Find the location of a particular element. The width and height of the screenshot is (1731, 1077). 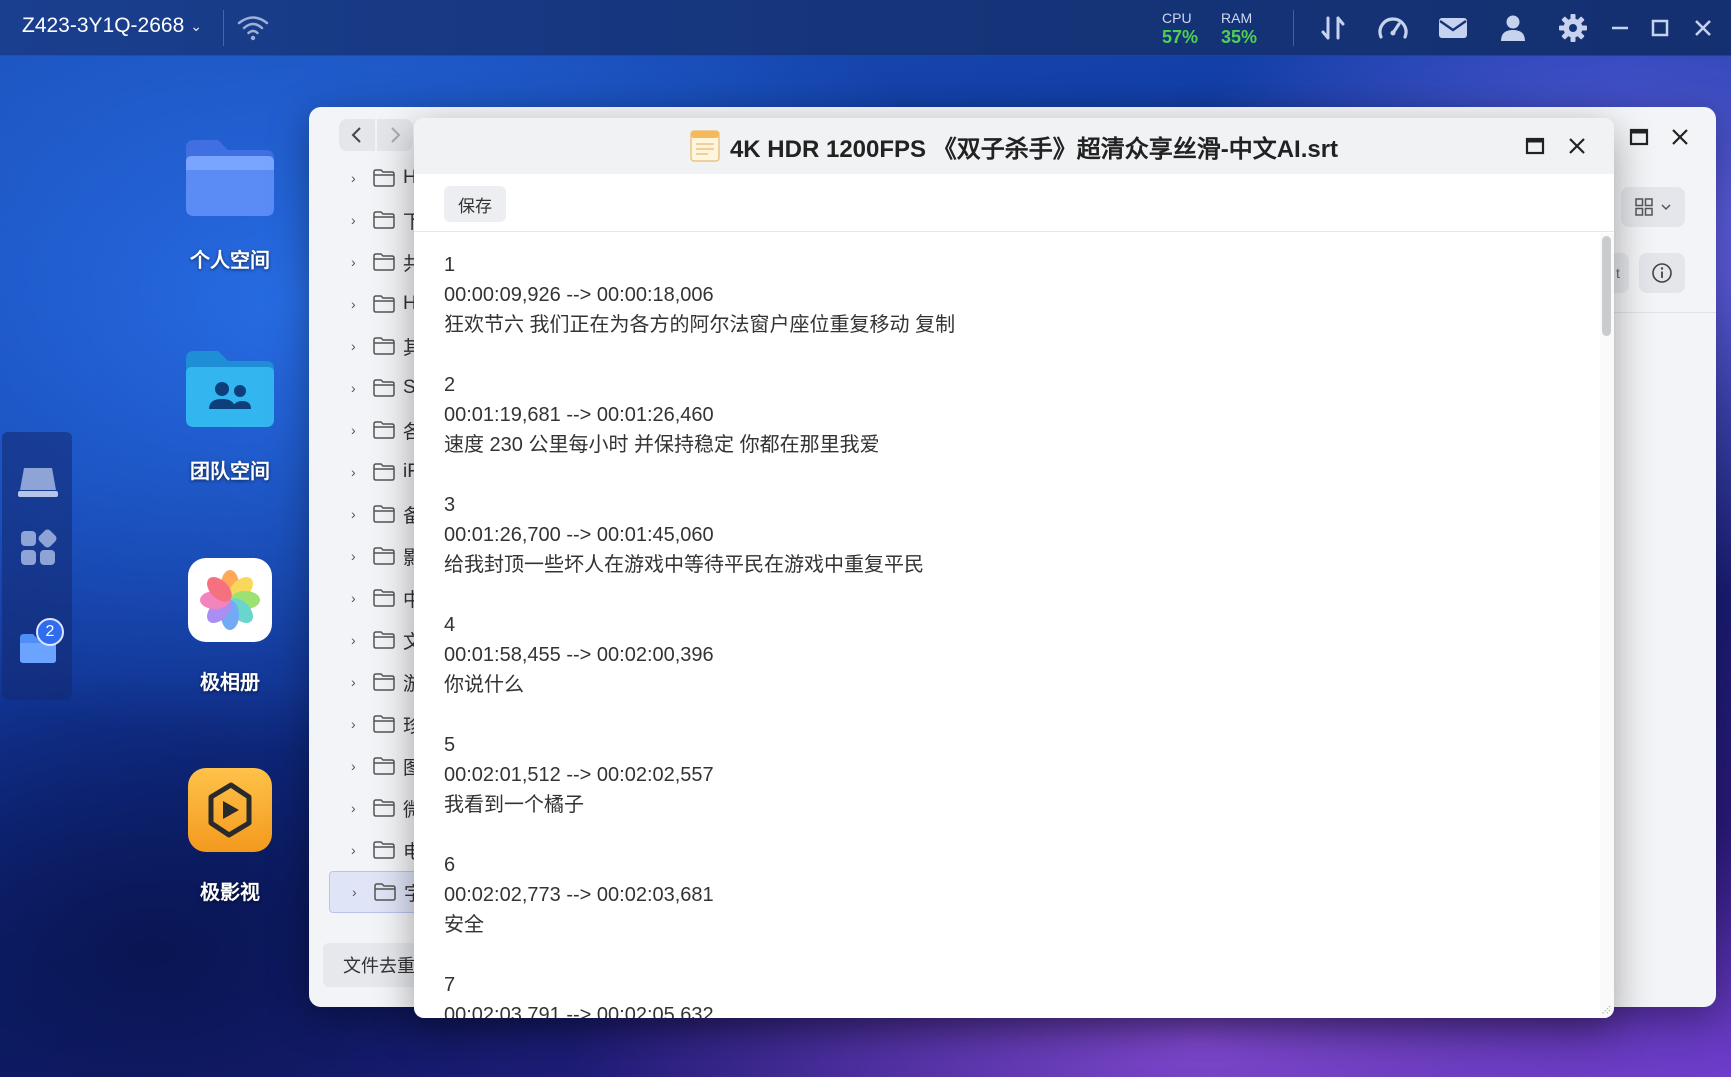

video-icon is located at coordinates (230, 810).